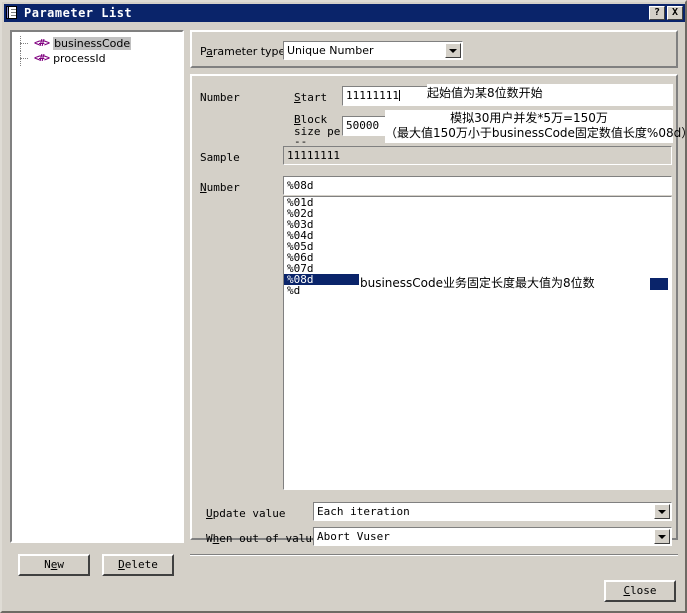 The height and width of the screenshot is (613, 687). What do you see at coordinates (344, 13) in the screenshot?
I see `title-bar: Parameter List ? X` at bounding box center [344, 13].